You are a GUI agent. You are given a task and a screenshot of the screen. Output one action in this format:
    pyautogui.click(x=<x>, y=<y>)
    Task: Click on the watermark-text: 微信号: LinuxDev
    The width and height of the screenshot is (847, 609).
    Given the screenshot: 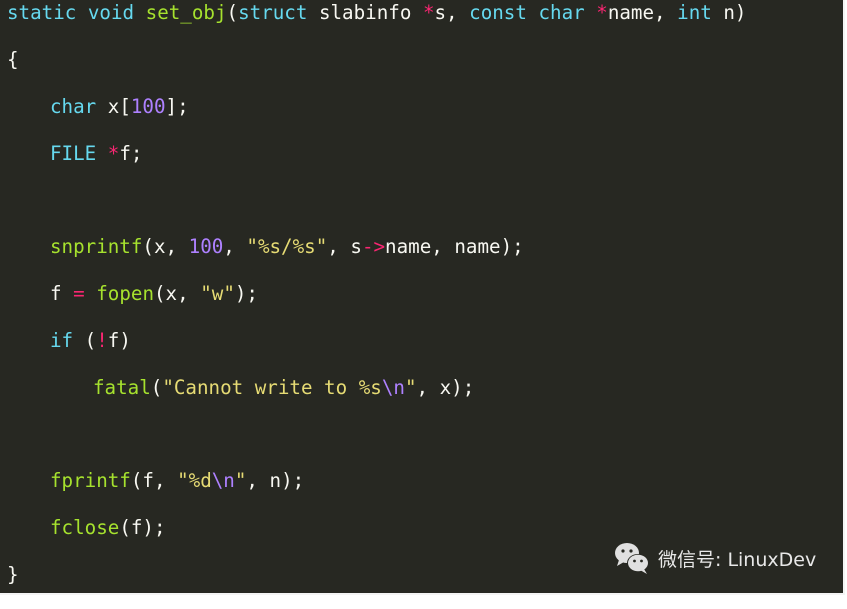 What is the action you would take?
    pyautogui.click(x=737, y=559)
    